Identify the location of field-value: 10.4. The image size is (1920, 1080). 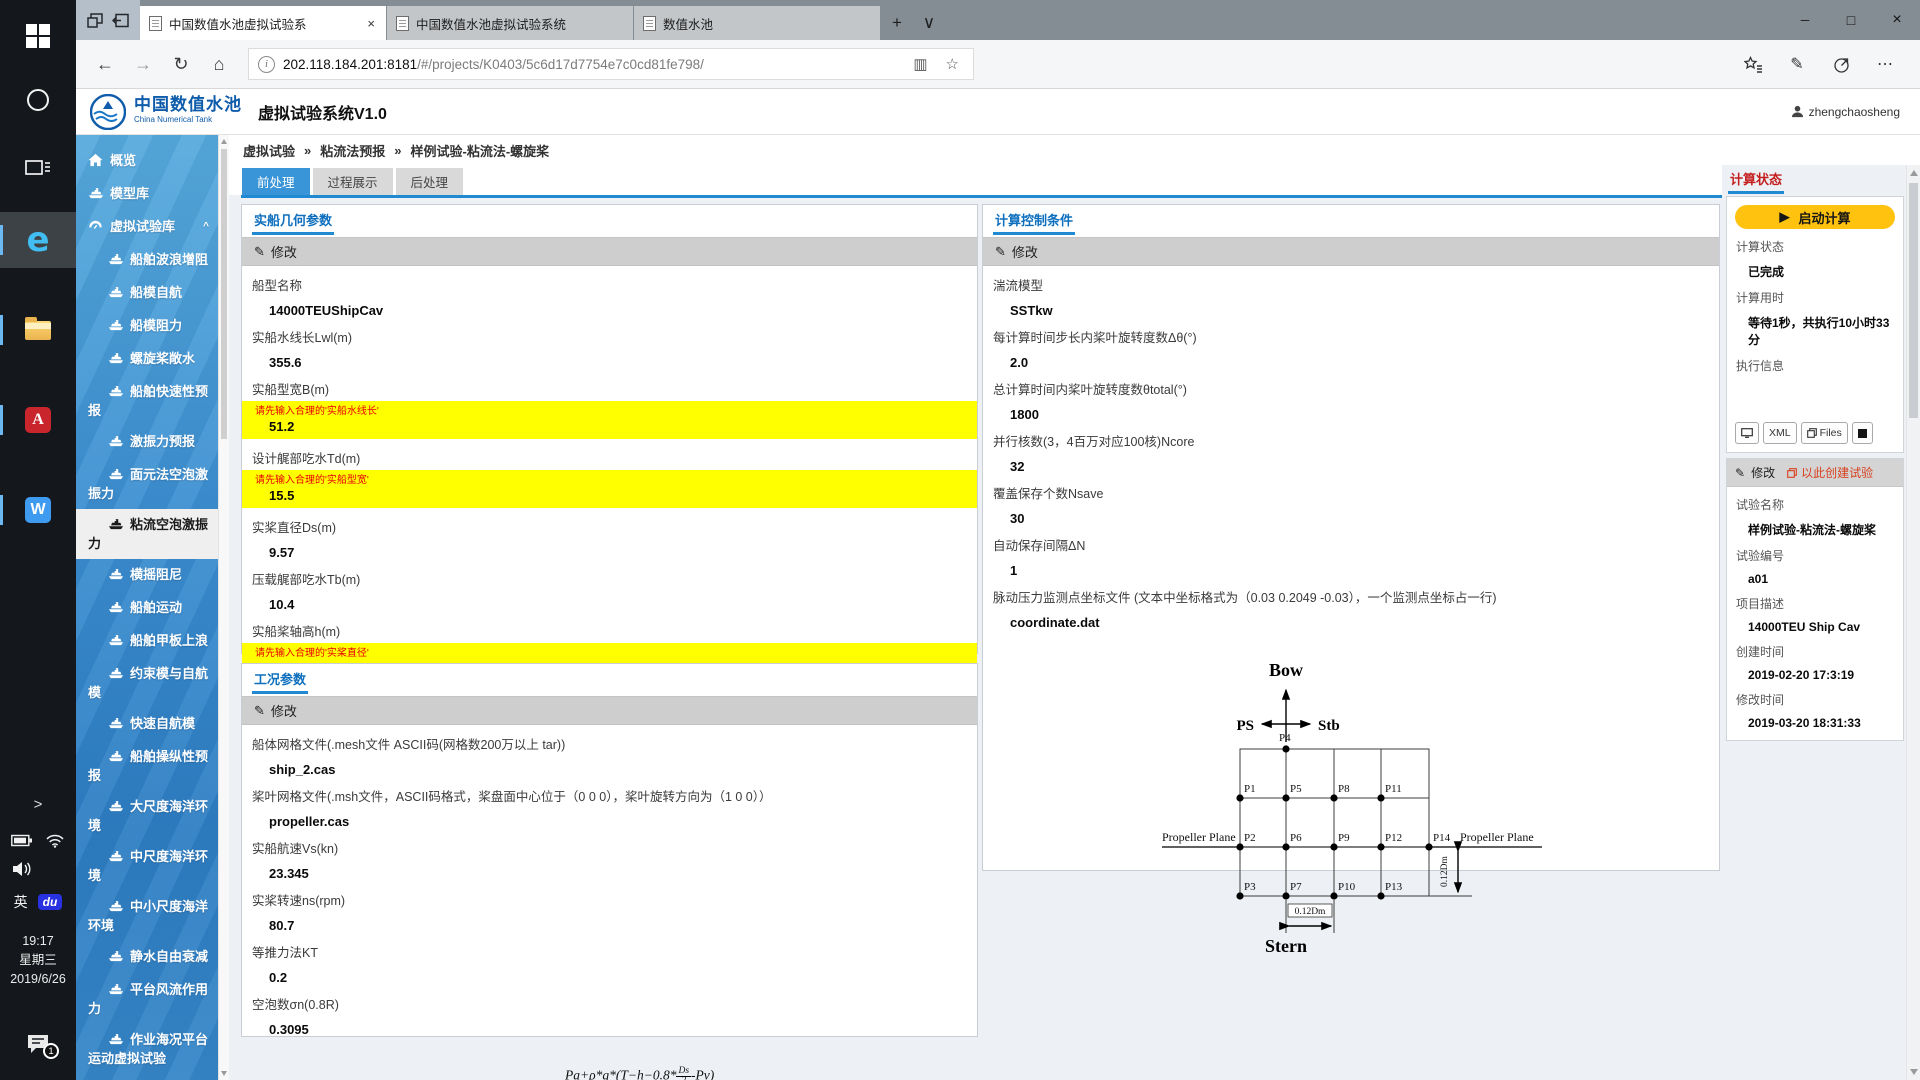
(618, 604).